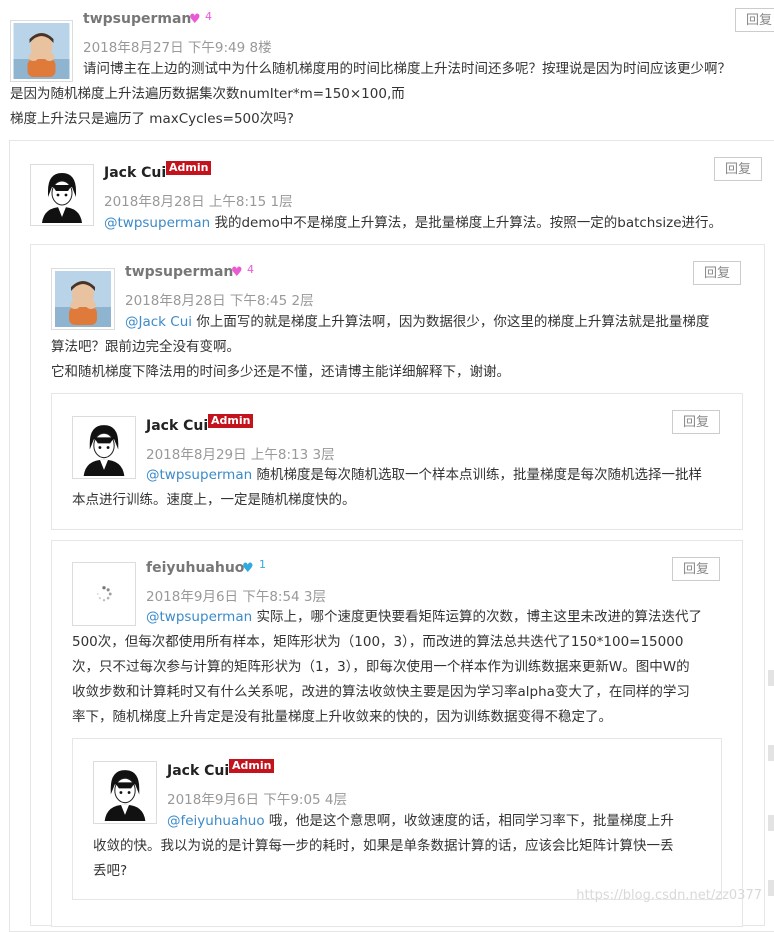  I want to click on comment-line: 率下，随机梯度上升肯定是没有批量梯度上升收敛来的快的，因为训练数据变得不稳定了。, so click(342, 717).